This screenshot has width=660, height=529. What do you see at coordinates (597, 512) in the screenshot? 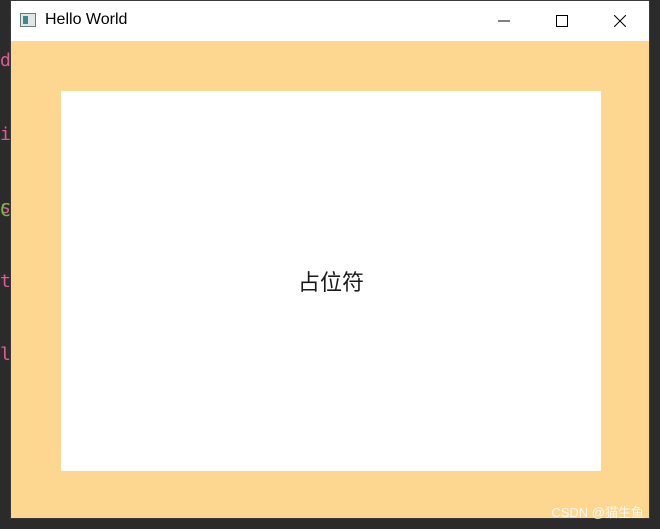
I see `watermark: CSDN @猫生鱼` at bounding box center [597, 512].